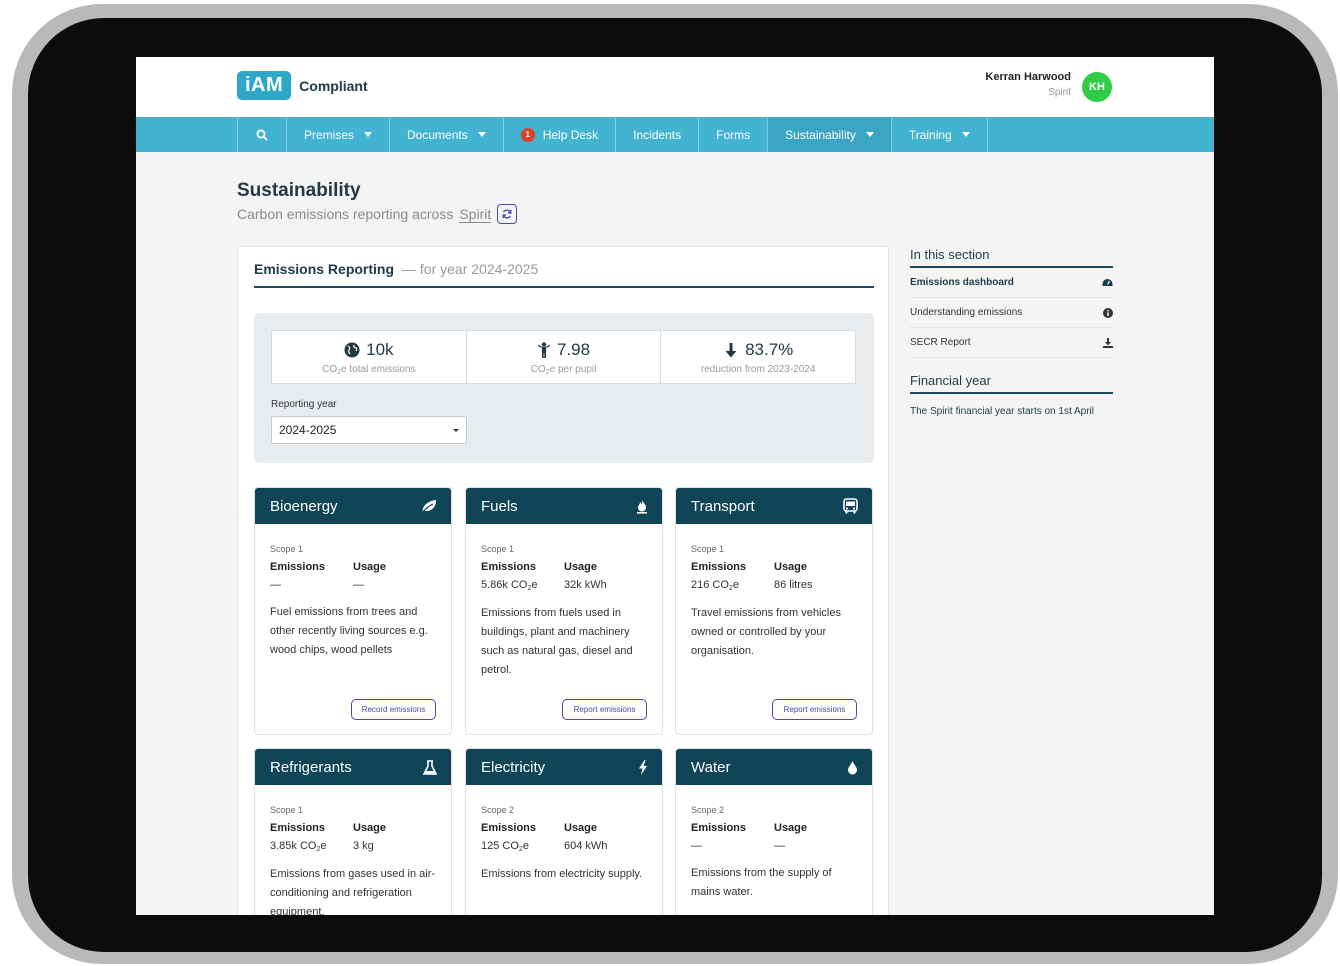 This screenshot has height=966, width=1340. I want to click on nav-sustainability-label: Sustainability, so click(820, 134).